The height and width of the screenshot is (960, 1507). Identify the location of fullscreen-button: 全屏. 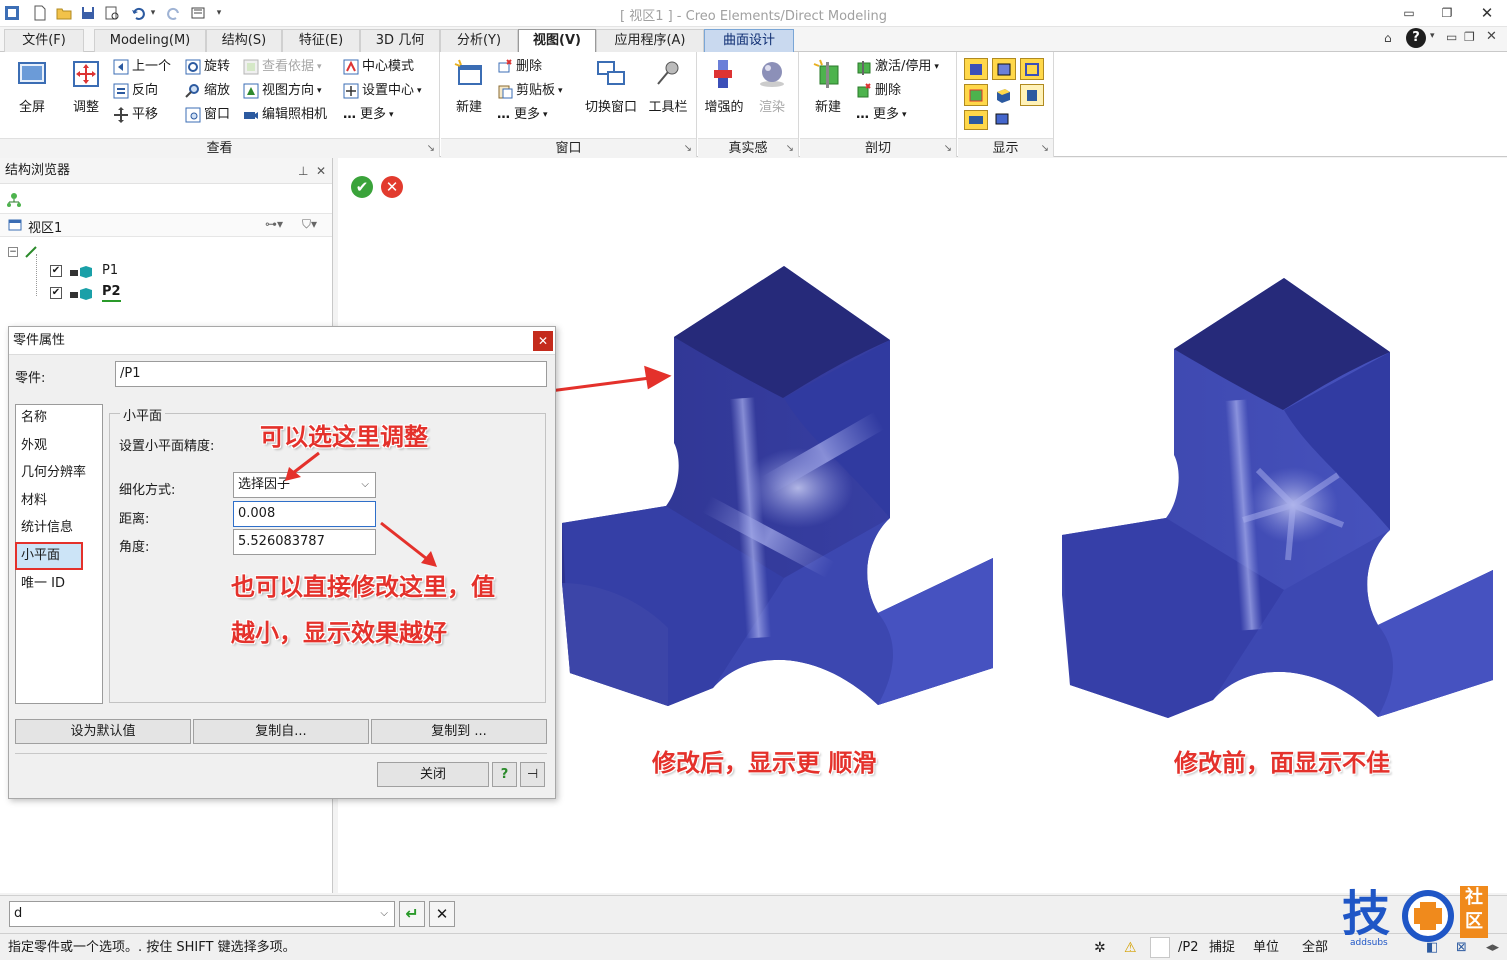
(32, 88).